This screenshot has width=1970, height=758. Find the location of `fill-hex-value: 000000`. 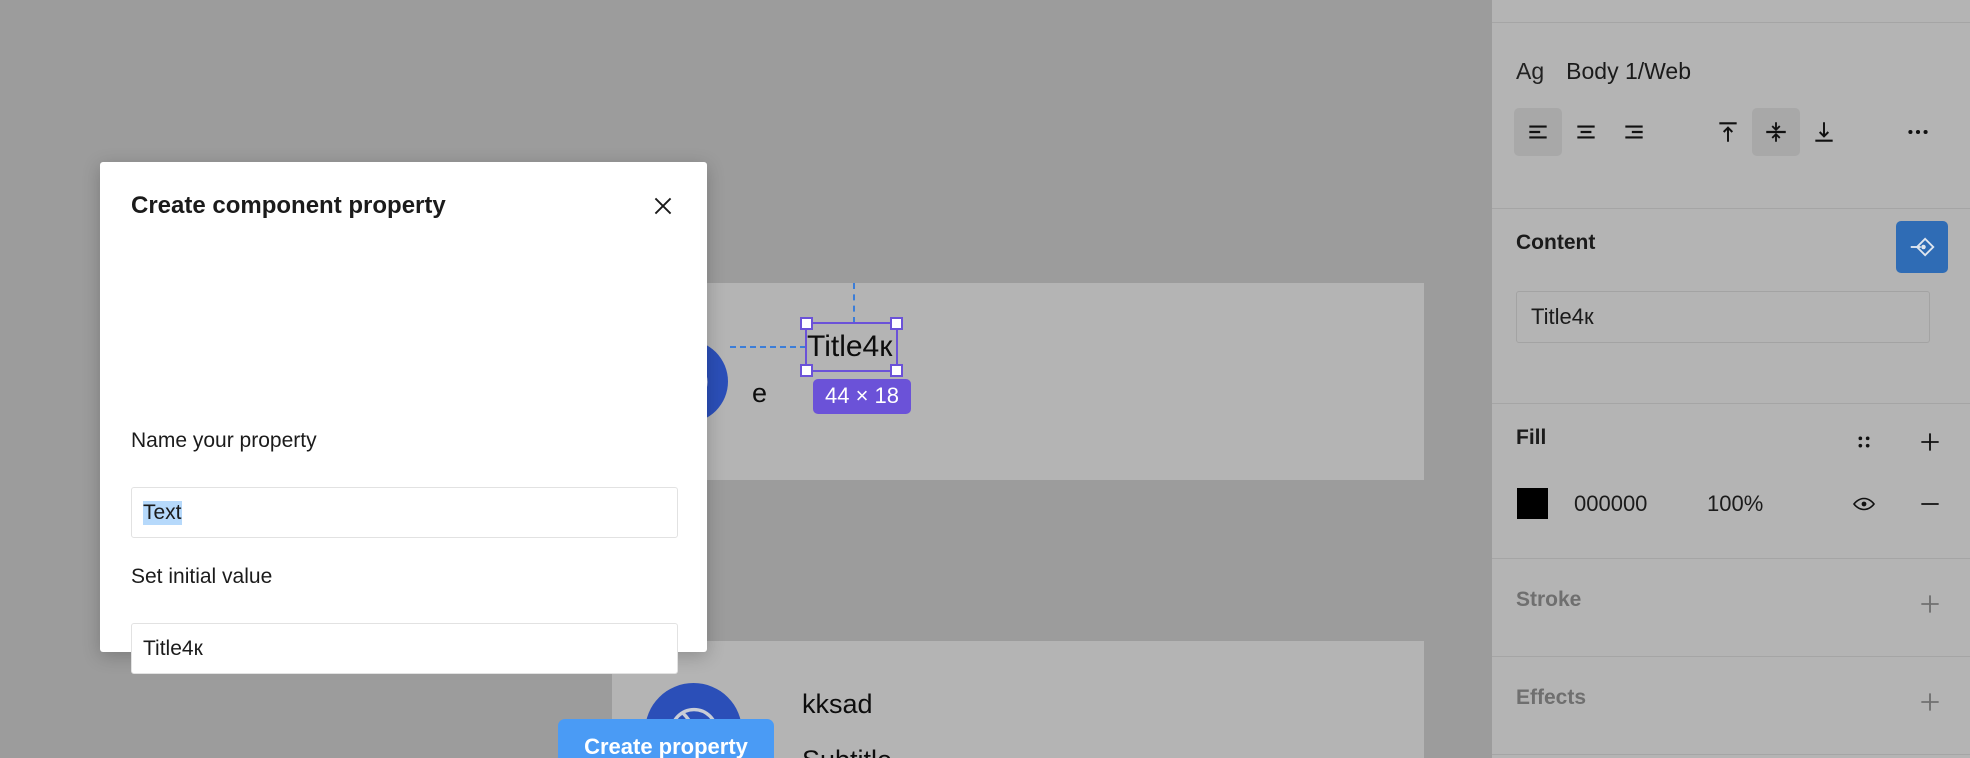

fill-hex-value: 000000 is located at coordinates (1610, 503).